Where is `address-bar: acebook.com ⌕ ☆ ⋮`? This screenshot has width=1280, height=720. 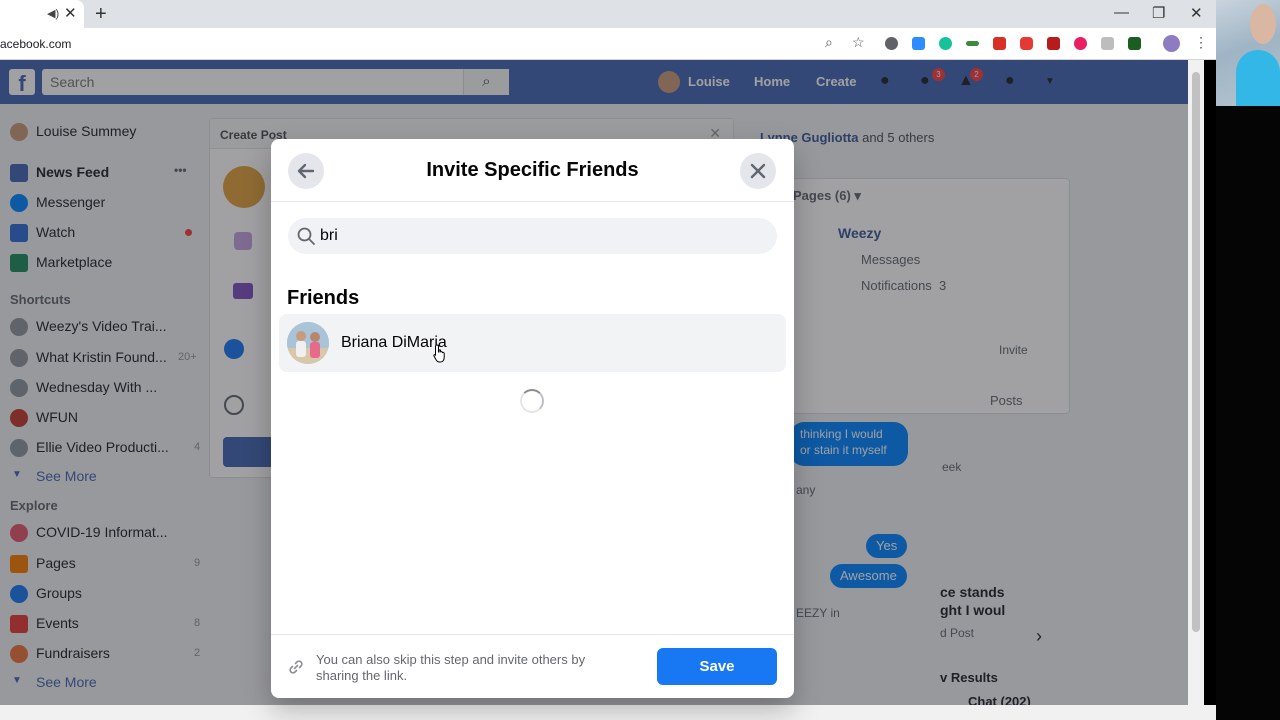 address-bar: acebook.com ⌕ ☆ ⋮ is located at coordinates (608, 44).